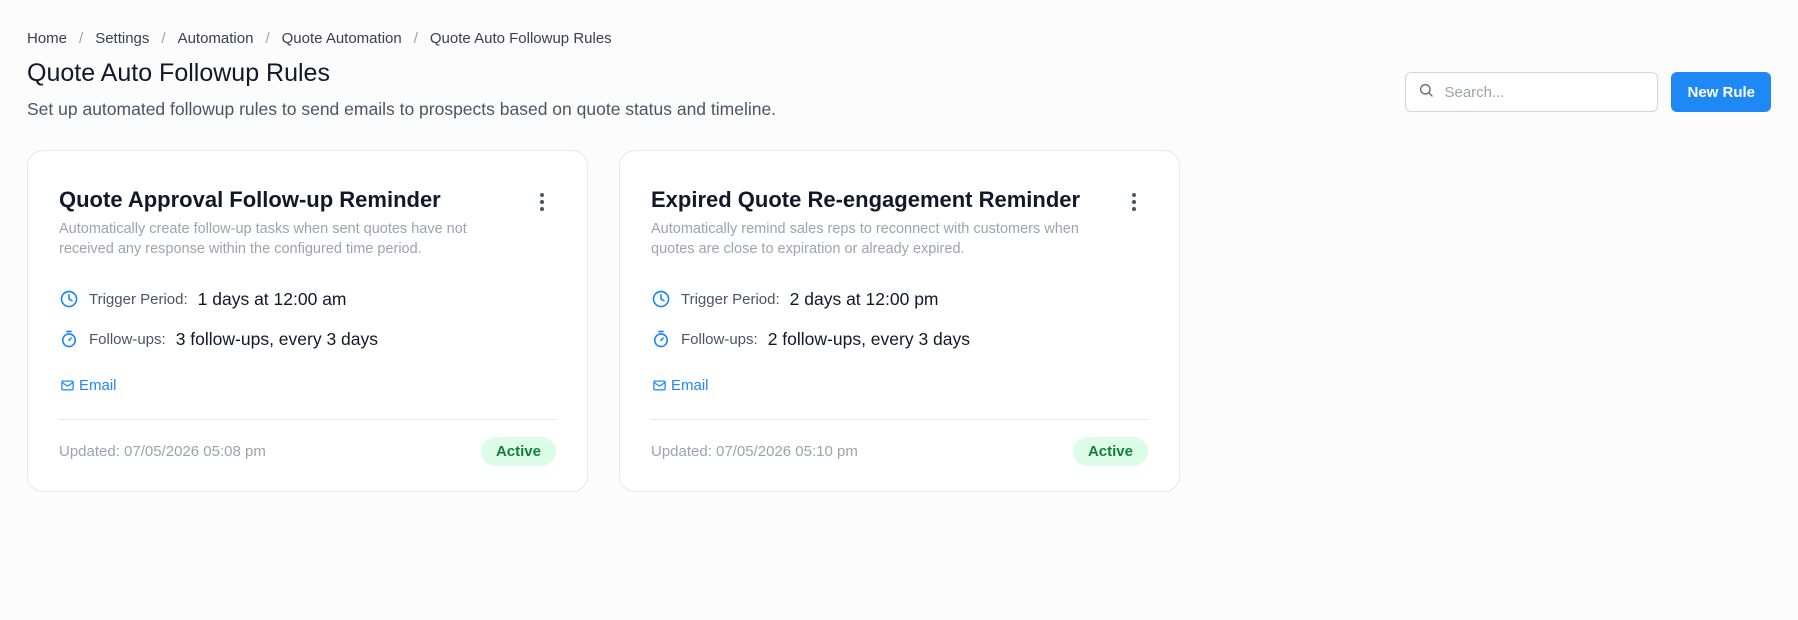  I want to click on search-icon, so click(1426, 92).